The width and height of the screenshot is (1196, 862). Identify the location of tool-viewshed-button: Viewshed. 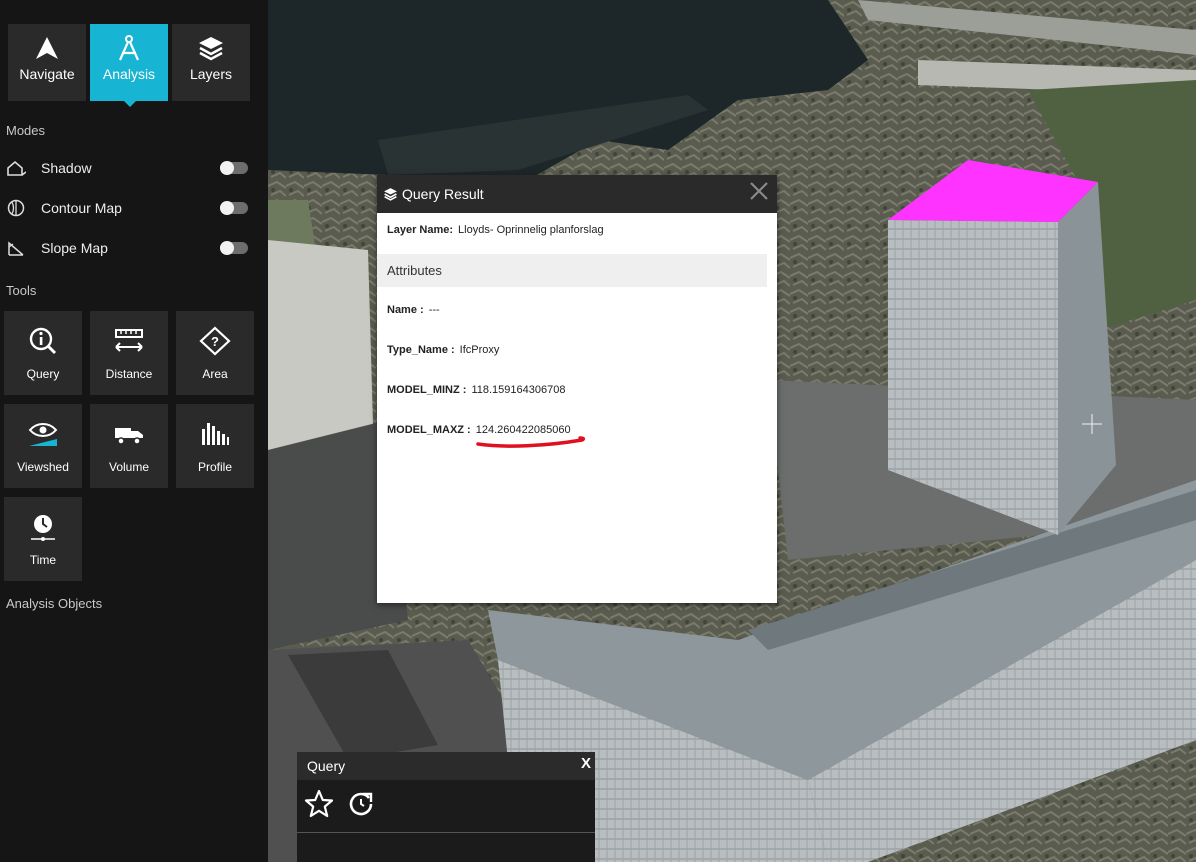
(43, 446).